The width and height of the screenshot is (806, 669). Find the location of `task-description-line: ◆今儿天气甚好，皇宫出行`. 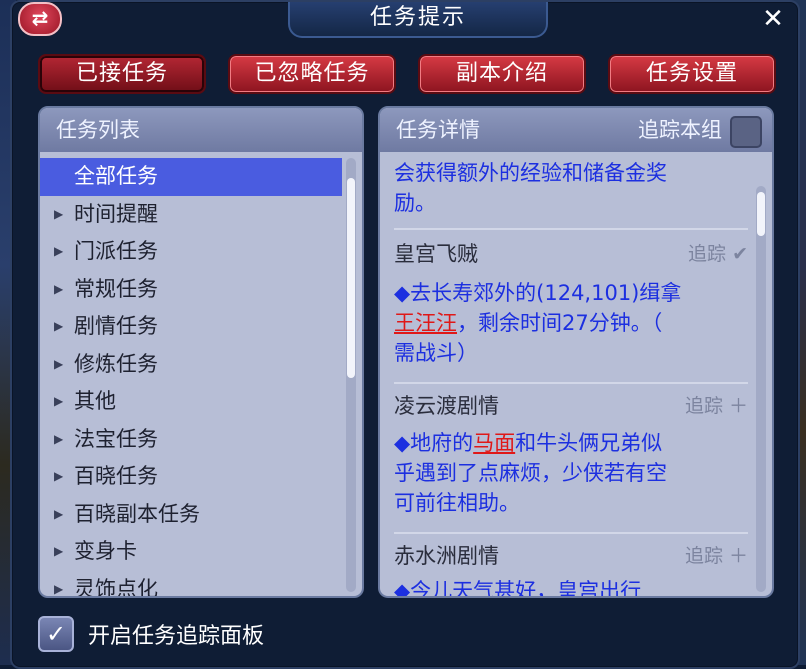

task-description-line: ◆今儿天气甚好，皇宫出行 is located at coordinates (518, 587).